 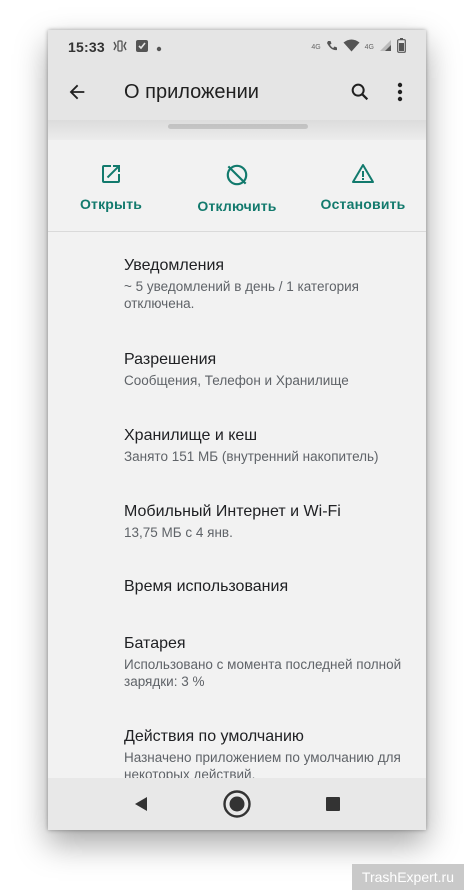 What do you see at coordinates (237, 130) in the screenshot?
I see `collapsed-header-remnant` at bounding box center [237, 130].